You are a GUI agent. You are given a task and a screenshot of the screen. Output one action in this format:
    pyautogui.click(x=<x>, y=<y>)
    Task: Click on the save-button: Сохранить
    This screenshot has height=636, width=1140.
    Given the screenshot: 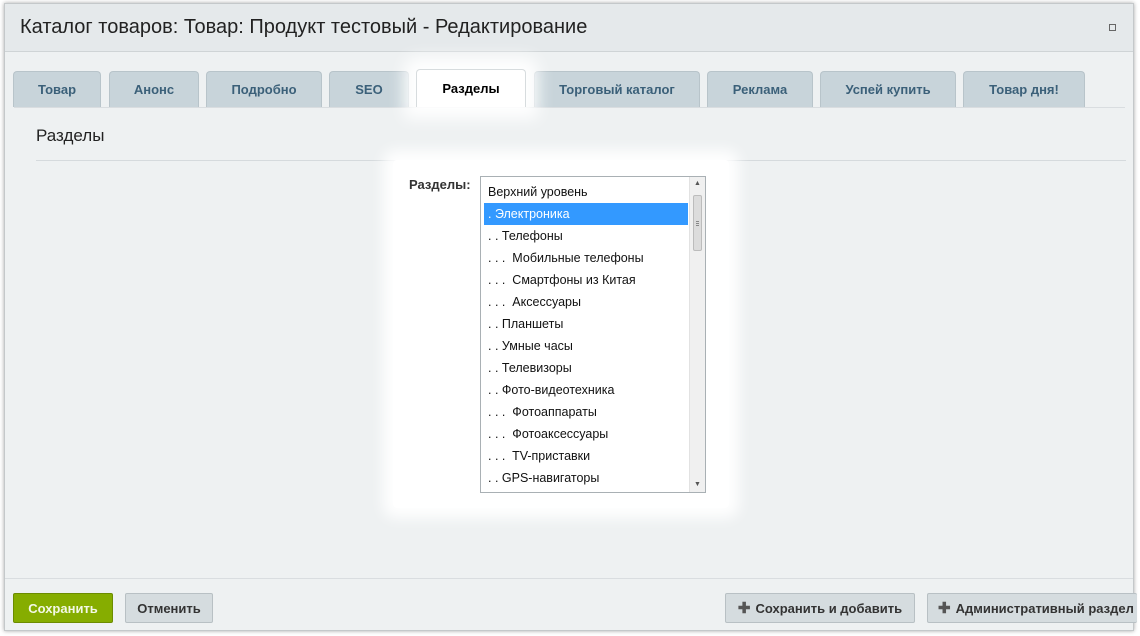 What is the action you would take?
    pyautogui.click(x=63, y=608)
    